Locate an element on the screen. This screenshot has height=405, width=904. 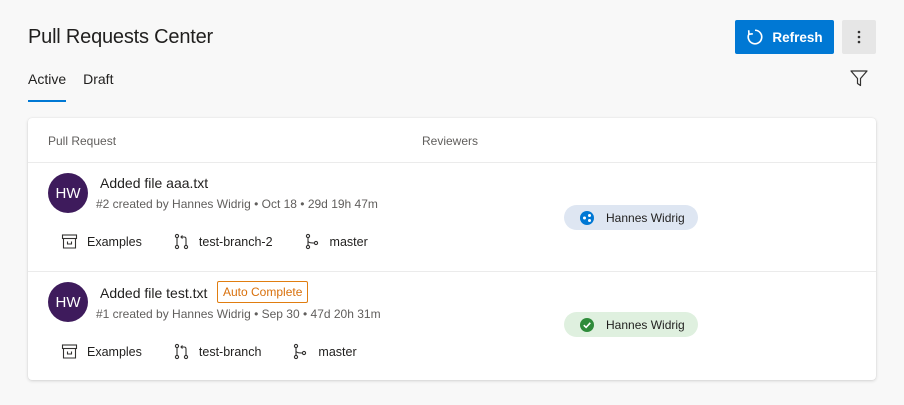
source-branch-link: test-branch is located at coordinates (217, 351).